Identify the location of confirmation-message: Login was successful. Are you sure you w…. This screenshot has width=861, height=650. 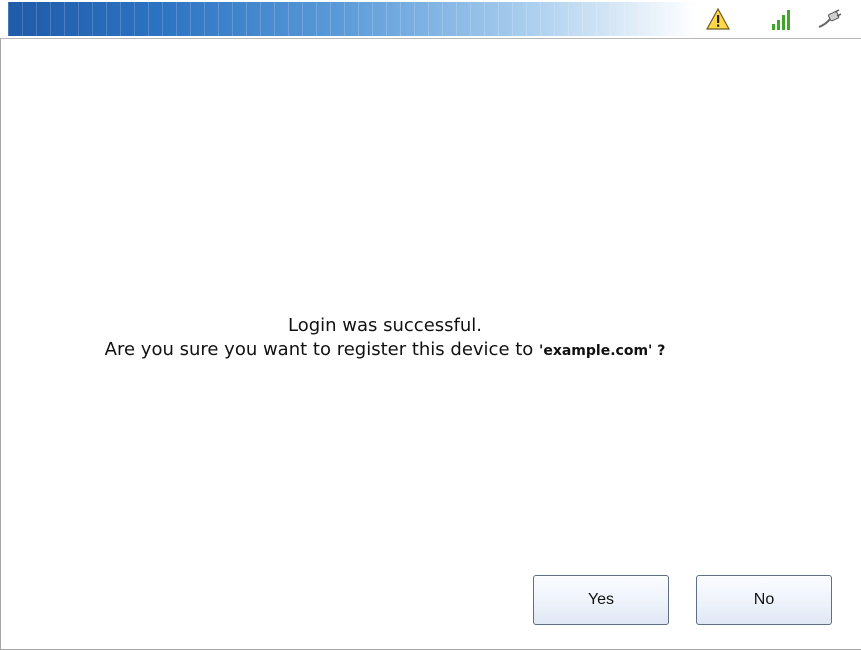
(385, 338).